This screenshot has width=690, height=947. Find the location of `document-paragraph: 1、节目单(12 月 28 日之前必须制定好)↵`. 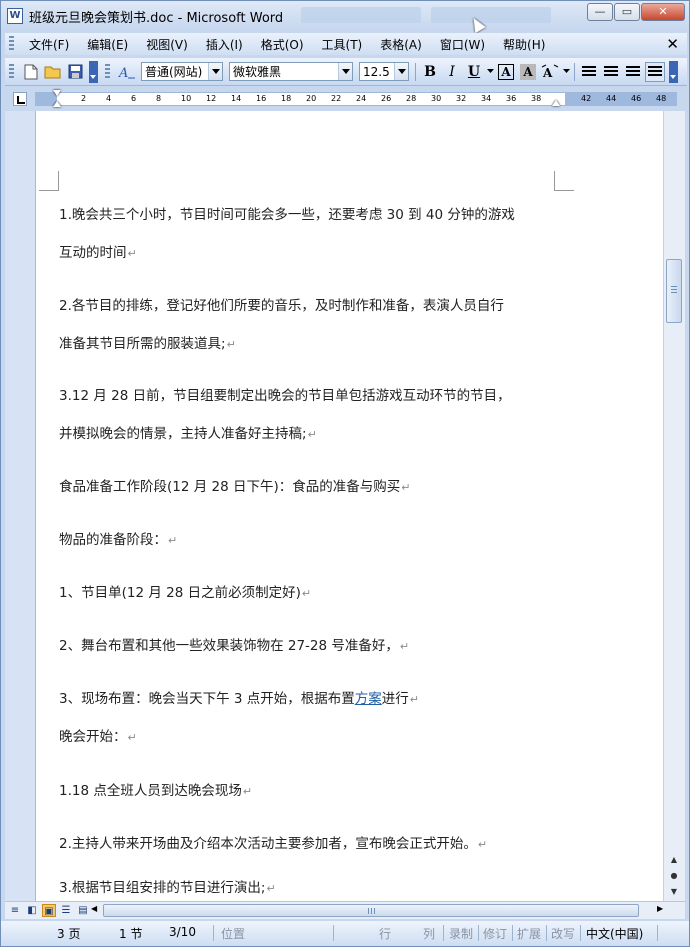

document-paragraph: 1、节目单(12 月 28 日之前必须制定好)↵ is located at coordinates (319, 591).